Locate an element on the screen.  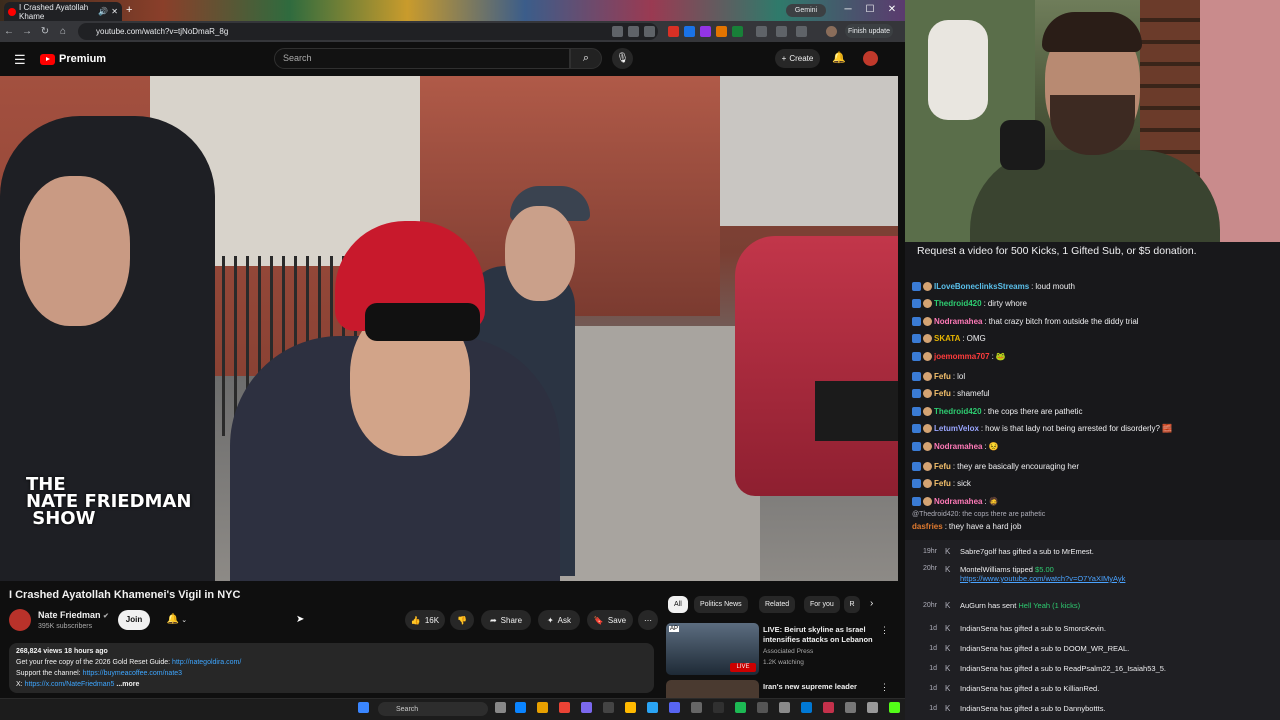
like-button: 👍 16K is located at coordinates (425, 620).